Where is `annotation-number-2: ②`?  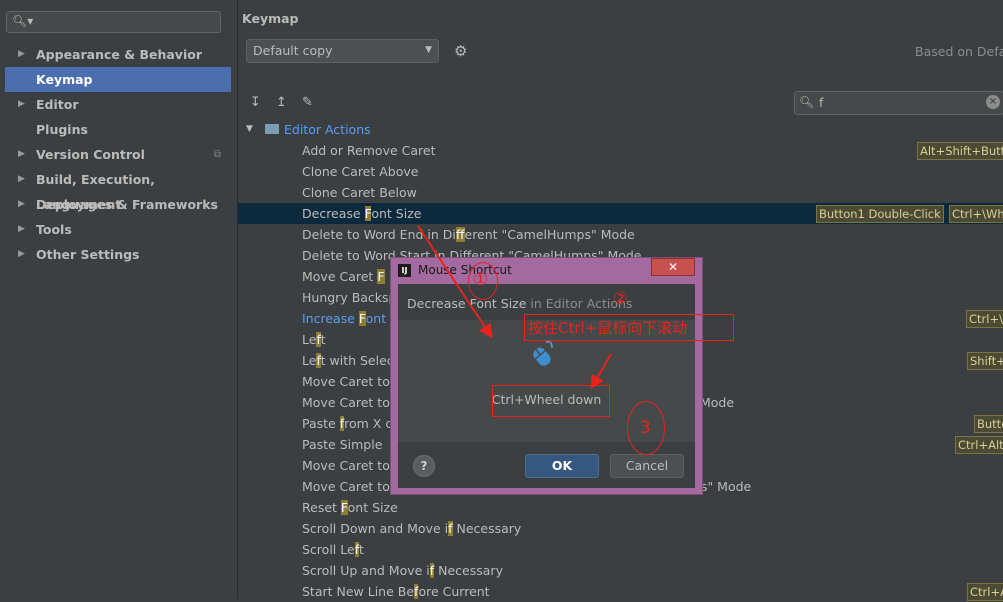 annotation-number-2: ② is located at coordinates (621, 299).